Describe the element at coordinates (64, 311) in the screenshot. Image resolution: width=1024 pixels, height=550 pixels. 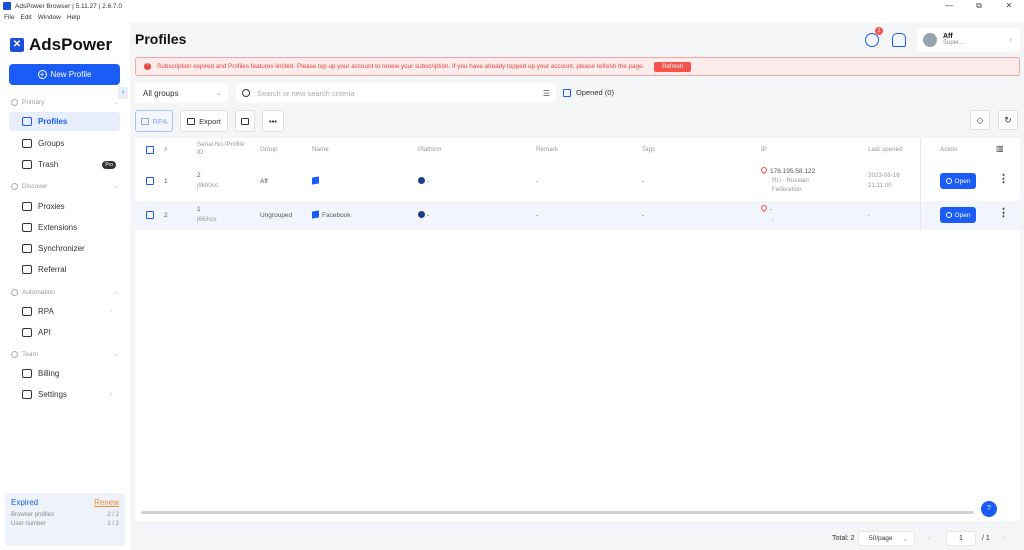
I see `sidebar-item-rpa: RPA ›` at that location.